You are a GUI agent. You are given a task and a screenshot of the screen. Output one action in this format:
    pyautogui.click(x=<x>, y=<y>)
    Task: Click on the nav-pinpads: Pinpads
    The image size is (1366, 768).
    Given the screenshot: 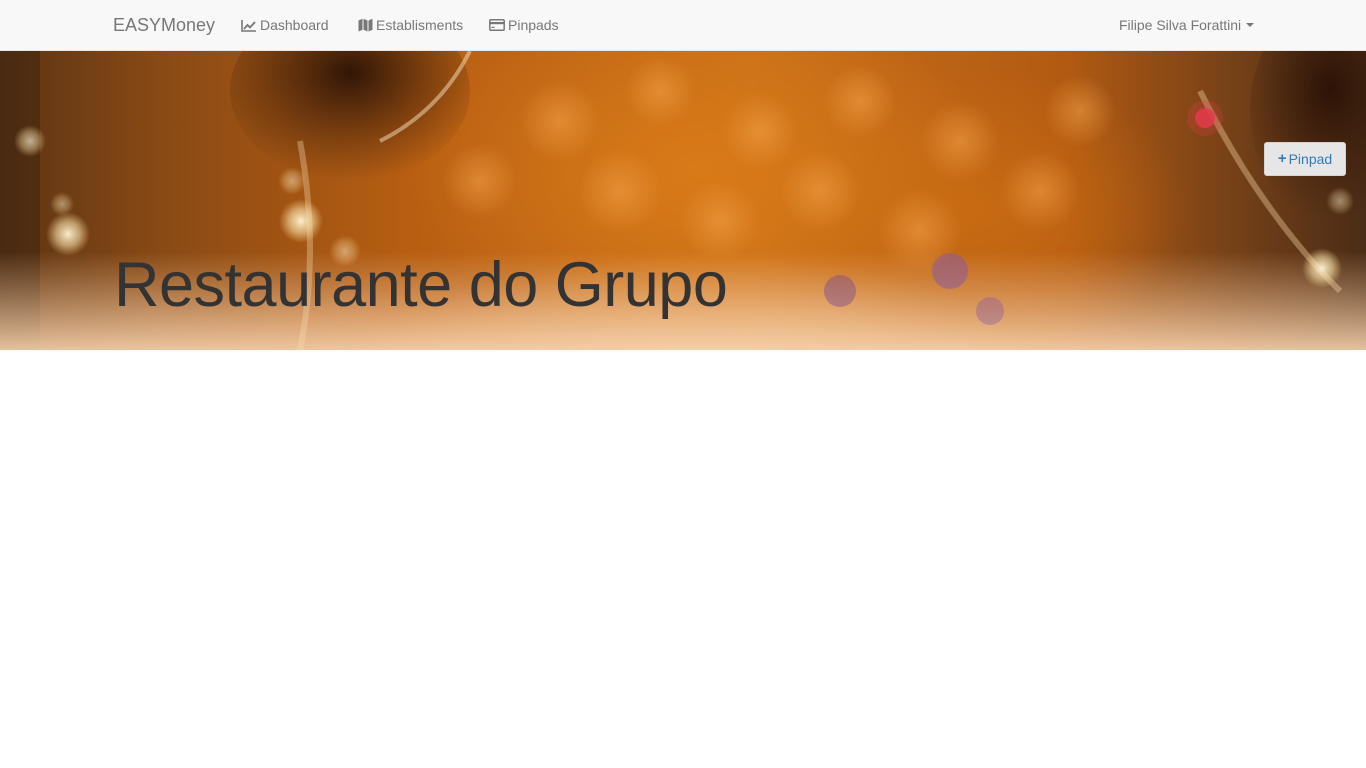 What is the action you would take?
    pyautogui.click(x=524, y=25)
    